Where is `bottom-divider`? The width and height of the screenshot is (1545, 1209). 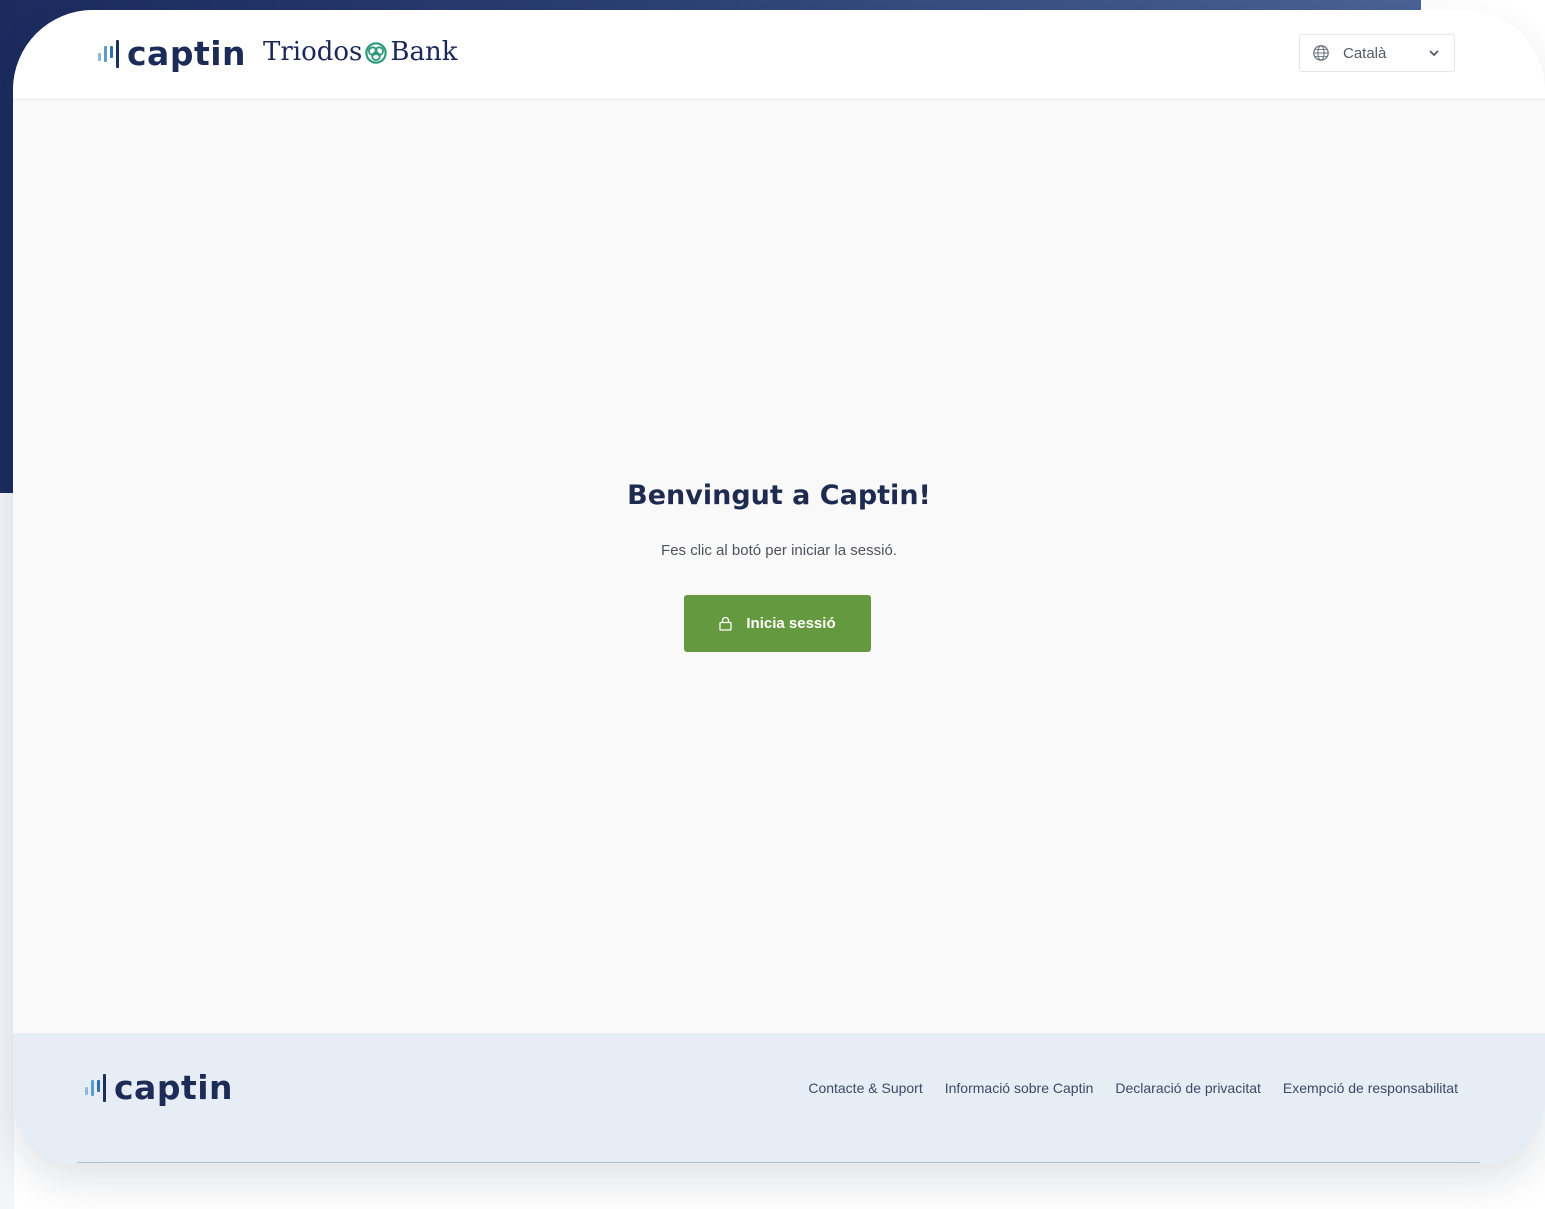
bottom-divider is located at coordinates (778, 1162).